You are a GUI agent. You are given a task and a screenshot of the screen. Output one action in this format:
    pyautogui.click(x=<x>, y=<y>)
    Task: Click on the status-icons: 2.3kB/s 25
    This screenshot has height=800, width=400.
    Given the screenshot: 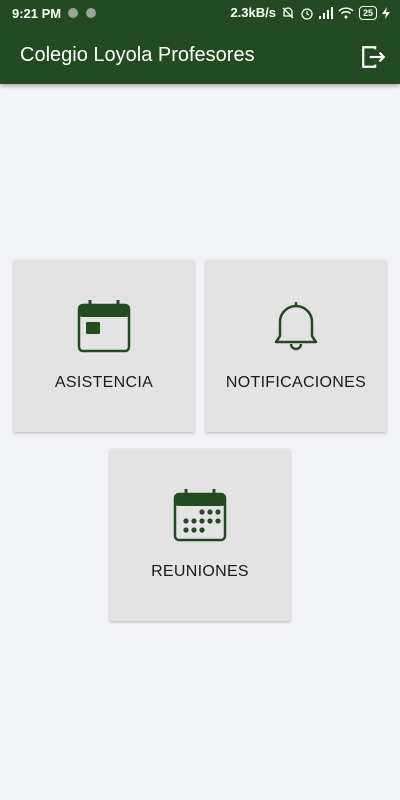 What is the action you would take?
    pyautogui.click(x=310, y=12)
    